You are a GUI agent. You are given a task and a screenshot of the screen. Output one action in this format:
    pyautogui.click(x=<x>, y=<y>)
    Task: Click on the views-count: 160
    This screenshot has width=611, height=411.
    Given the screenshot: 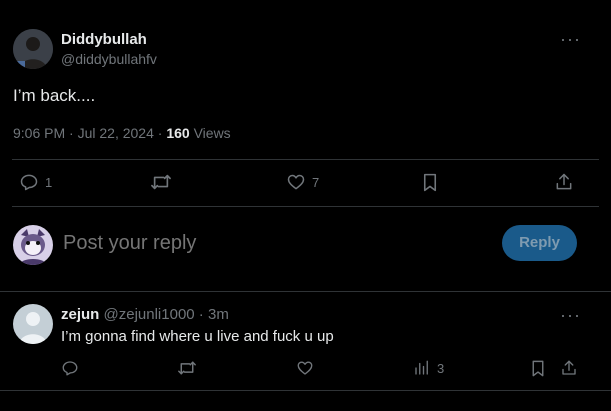 What is the action you would take?
    pyautogui.click(x=178, y=133)
    